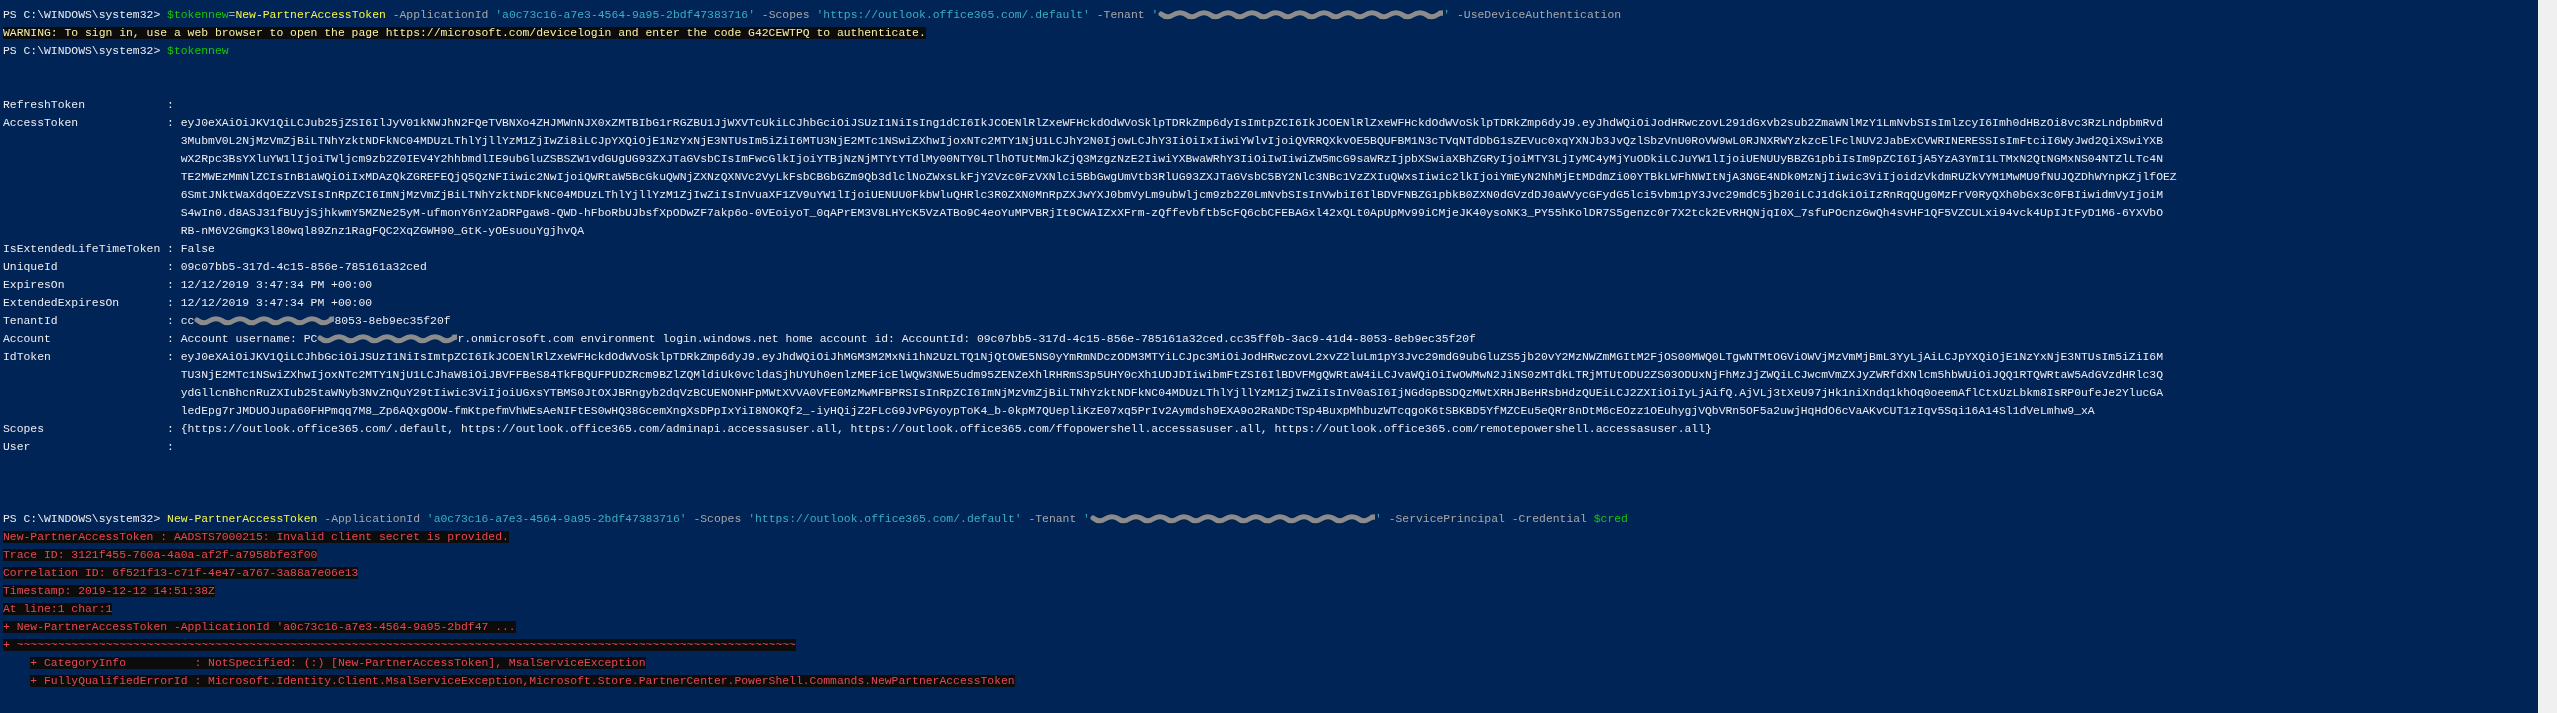 The image size is (2557, 713). I want to click on output-text: {https://outlook.office365.com/.default, https://outlook.office365.com/adminapi.accessasuser.all, https://outlook.office365.com/ffopowershell.accessasuser.all, https://outlook.office365.com/remotepowershell.accessasuser.all}, so click(946, 429).